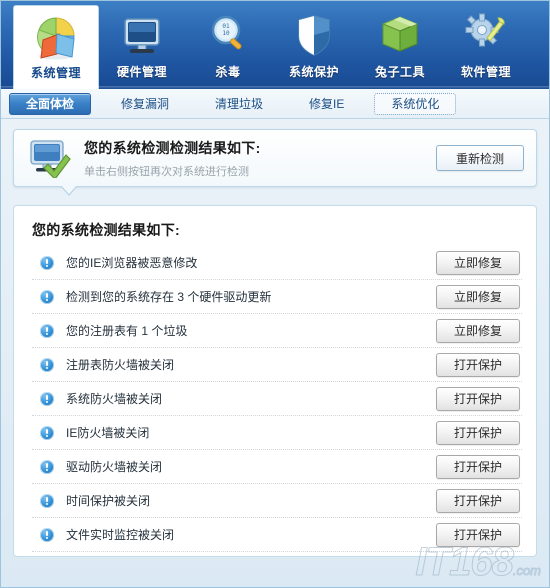  What do you see at coordinates (132, 263) in the screenshot?
I see `row-label: 您的IE浏览器被恶意修改` at bounding box center [132, 263].